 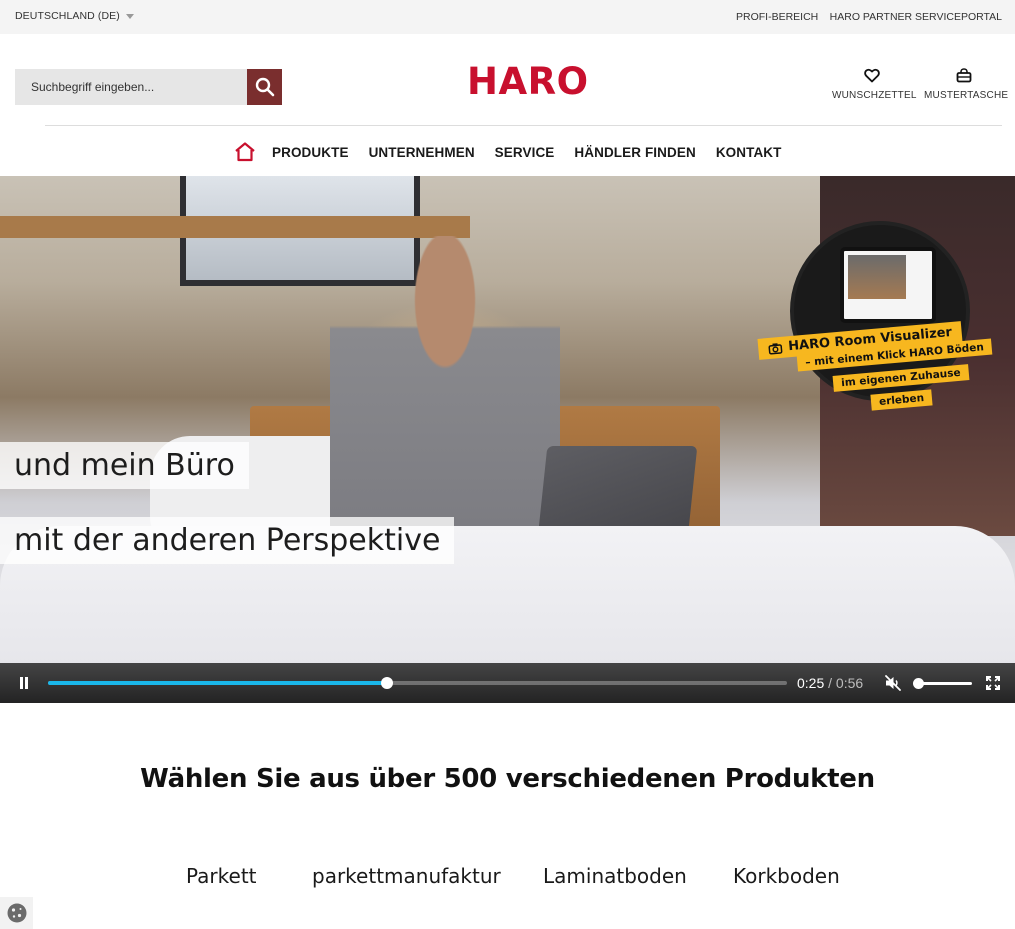 I want to click on category-laminatboden: Laminatboden, so click(x=615, y=876).